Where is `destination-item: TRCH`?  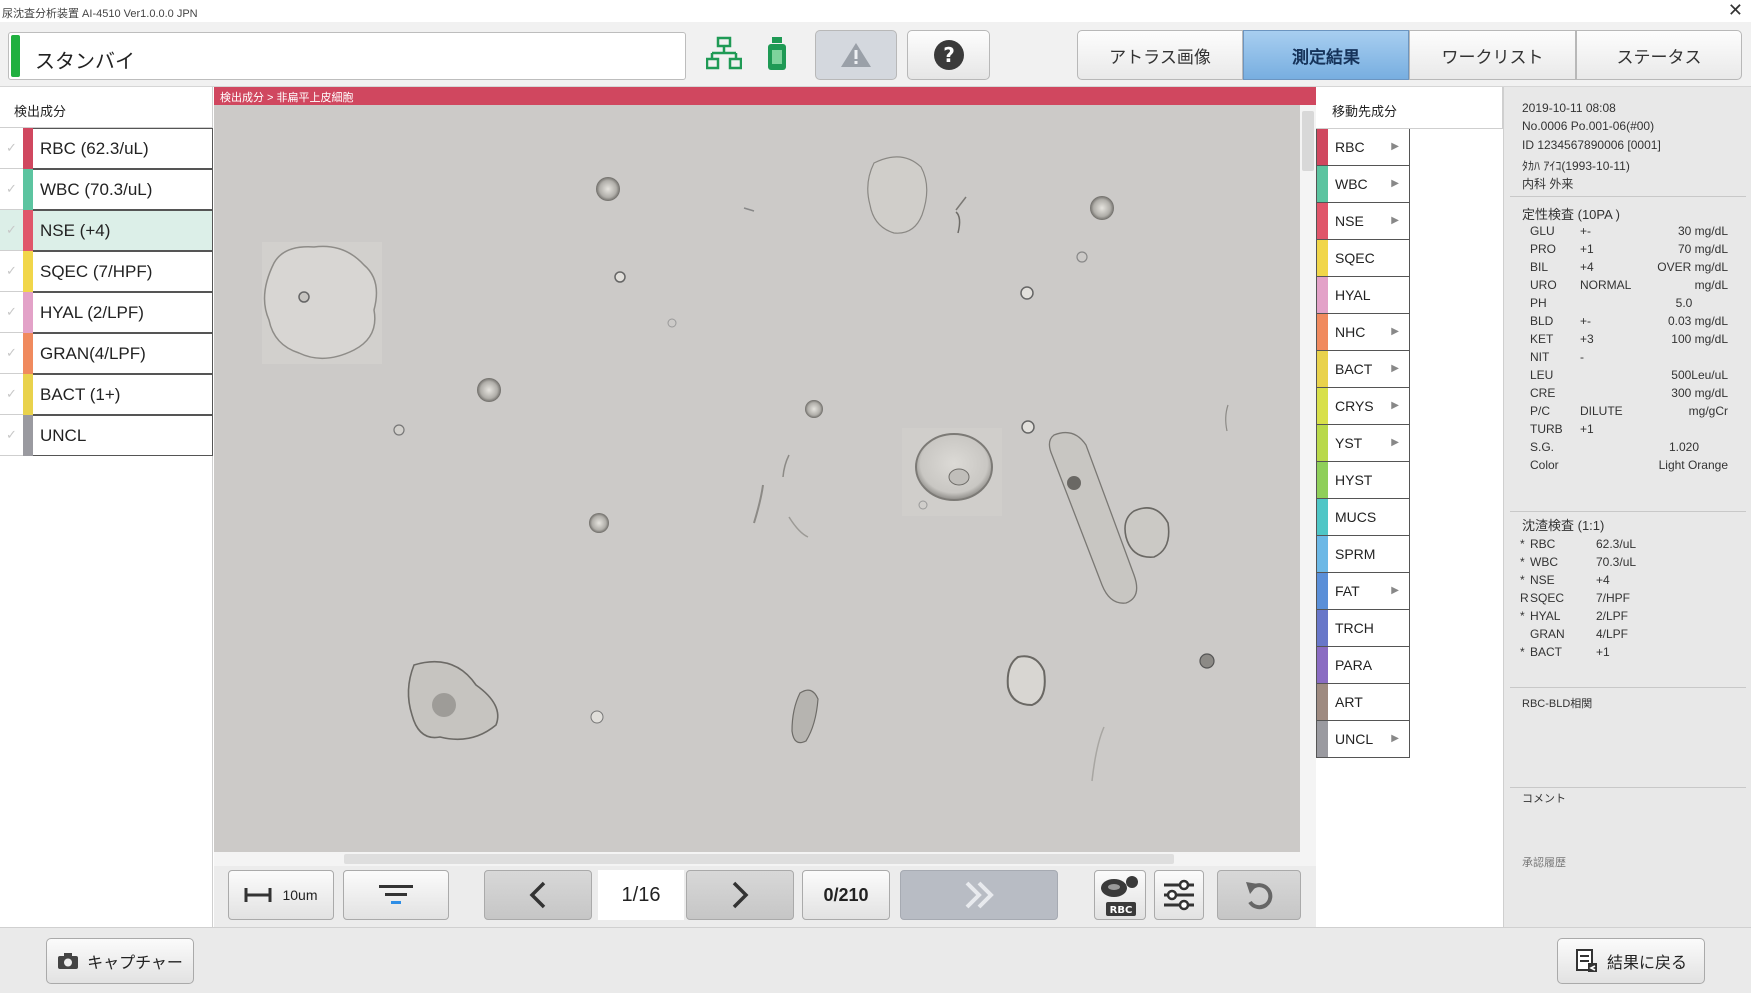
destination-item: TRCH is located at coordinates (1363, 628).